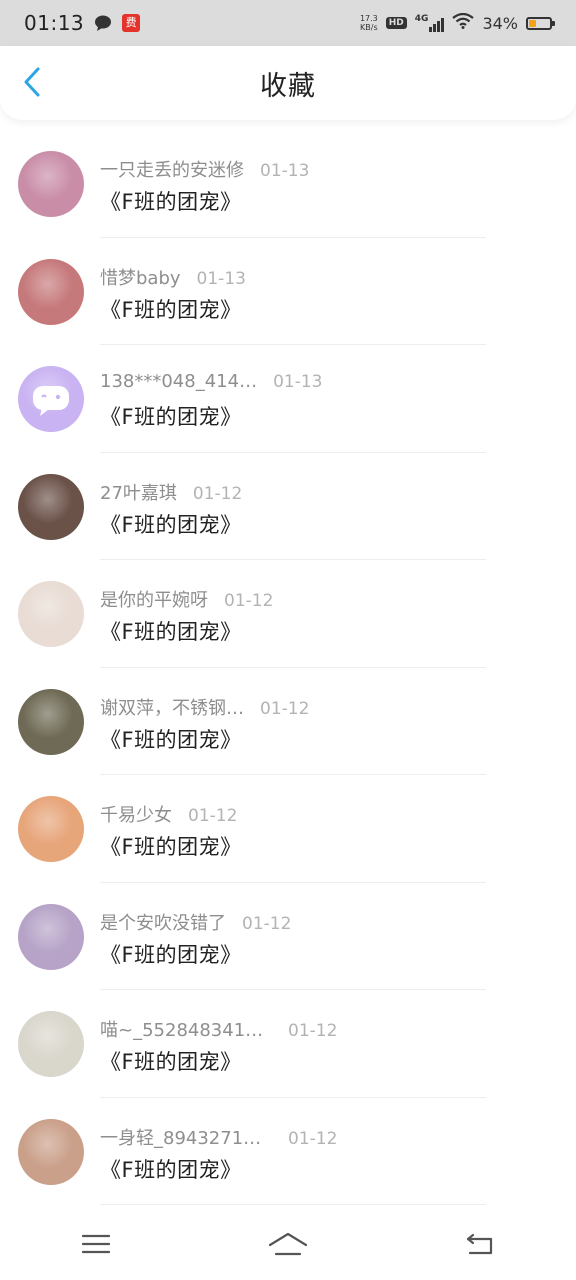 The image size is (576, 1280). What do you see at coordinates (288, 184) in the screenshot?
I see `list-item: 一只走丢的安迷修 01-13 《F班的团宠》` at bounding box center [288, 184].